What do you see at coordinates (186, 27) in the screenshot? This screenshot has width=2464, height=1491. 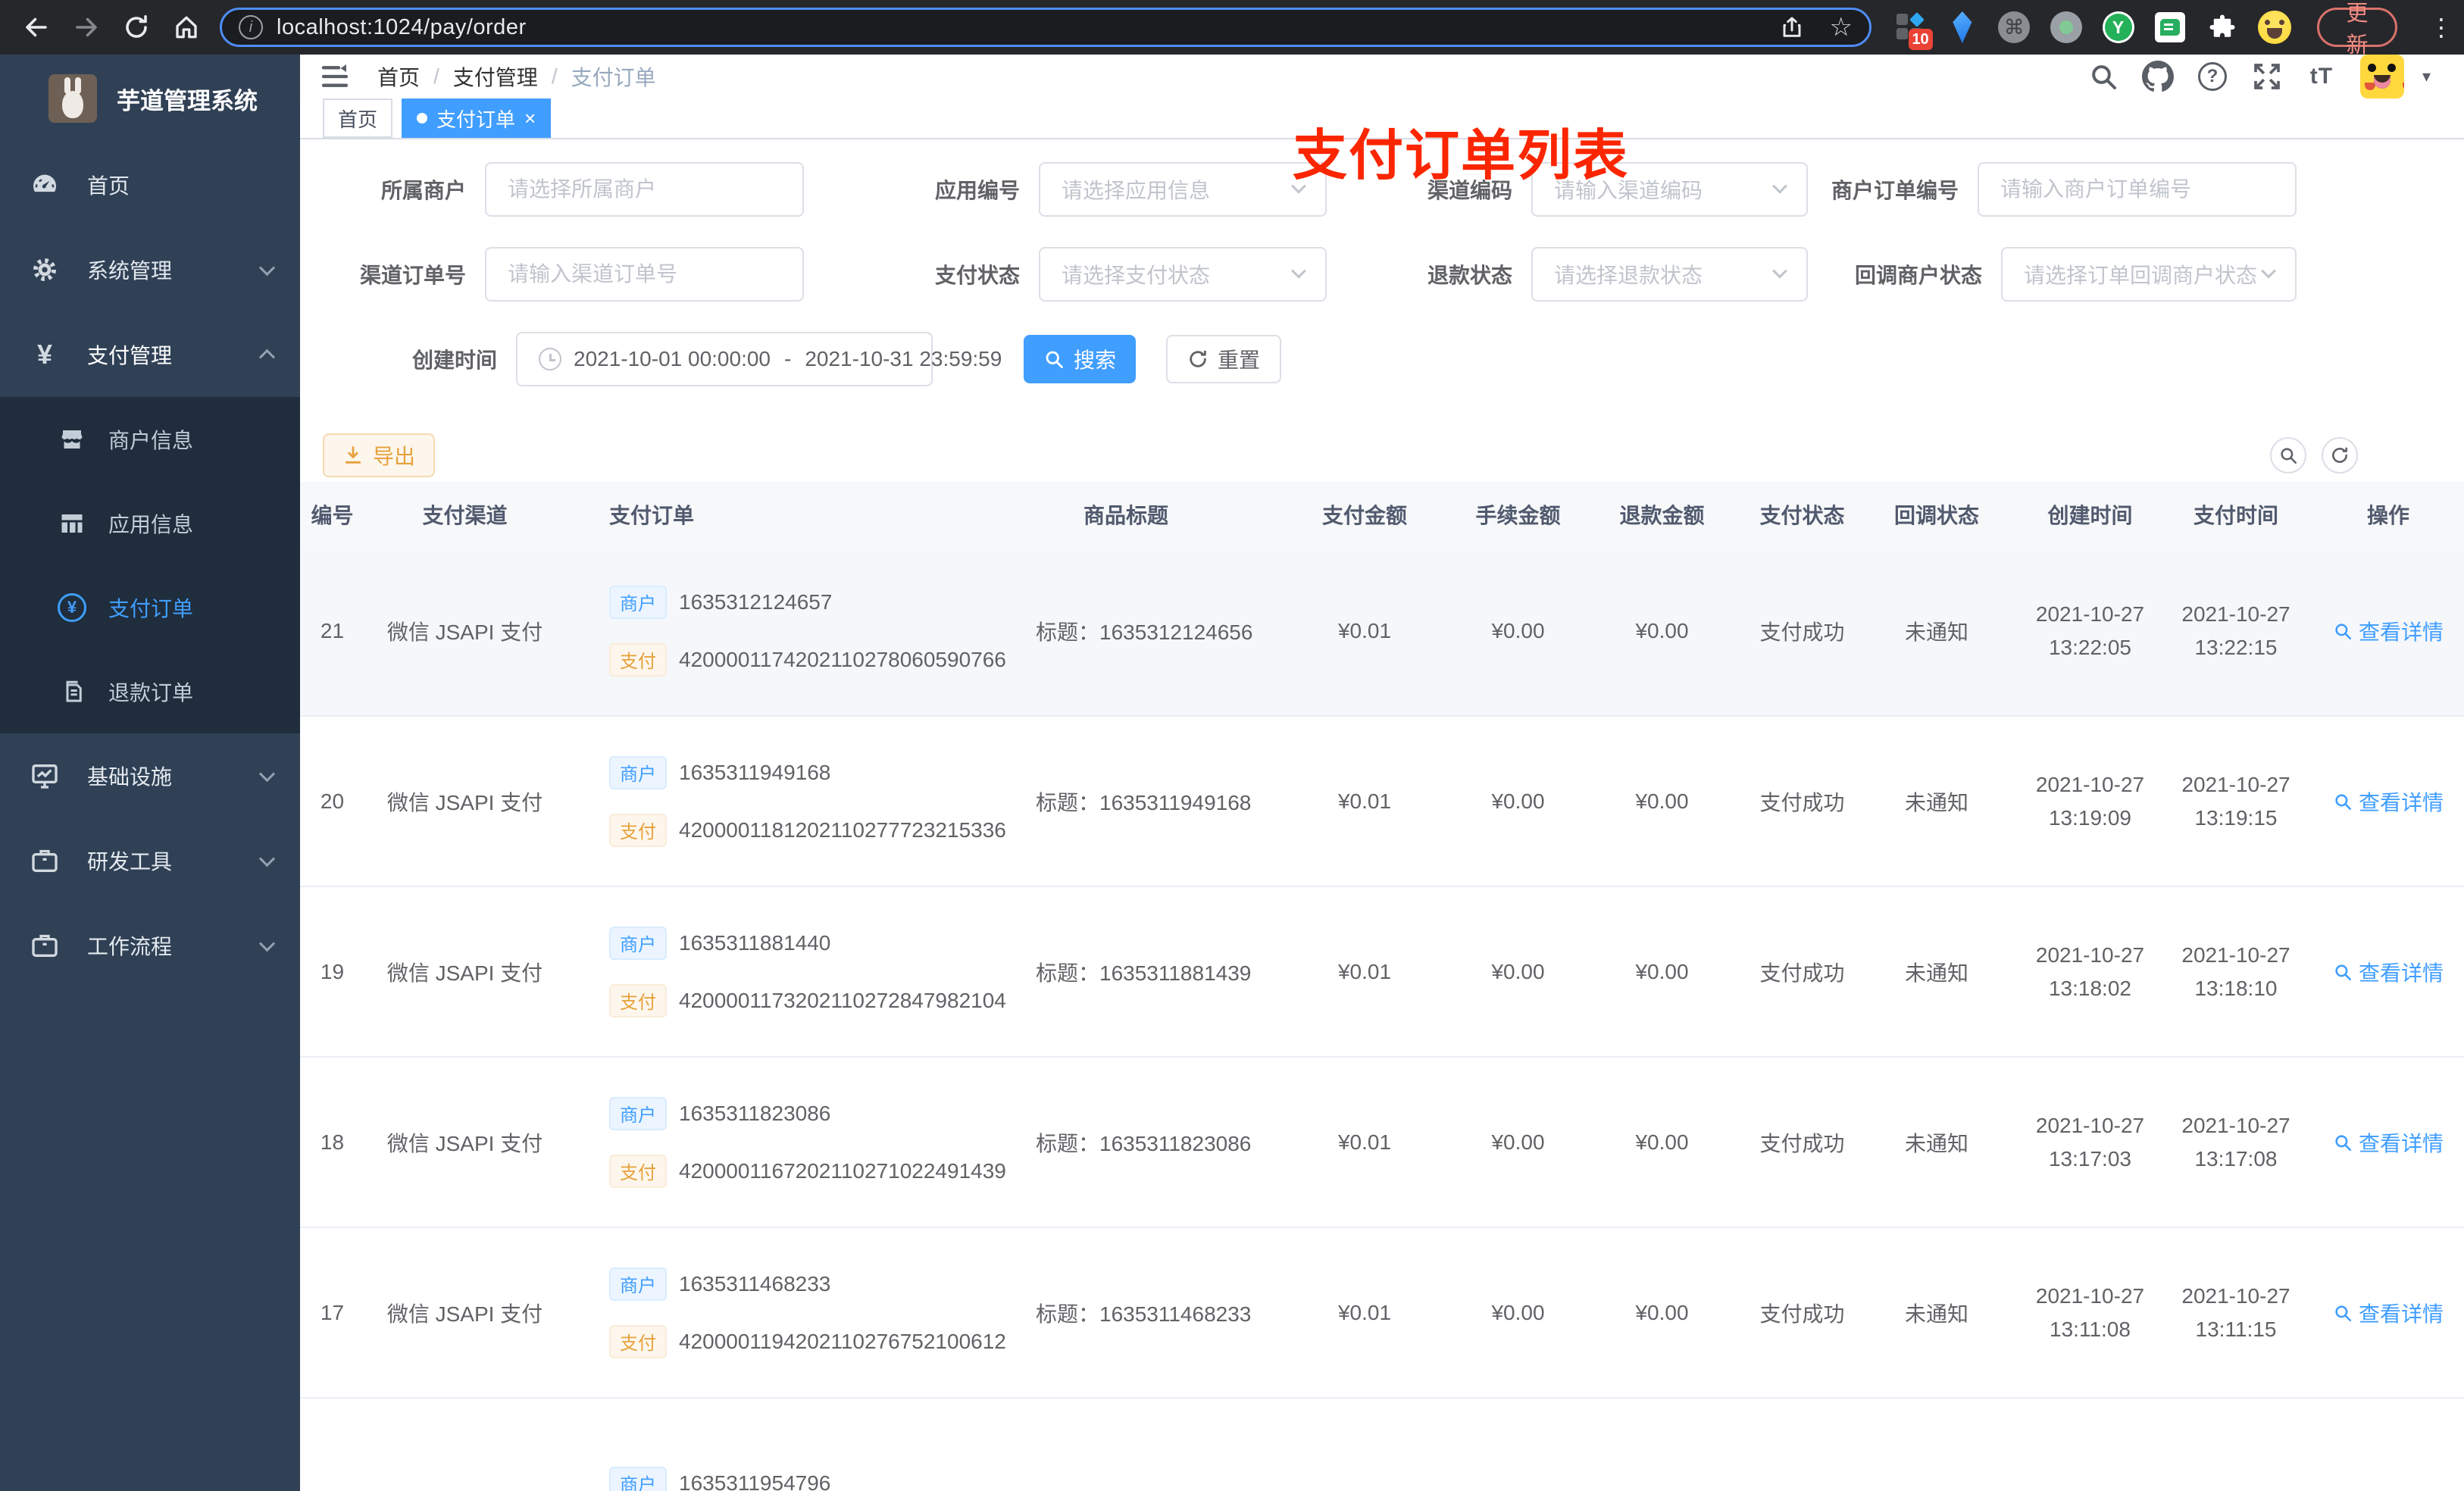 I see `home-icon` at bounding box center [186, 27].